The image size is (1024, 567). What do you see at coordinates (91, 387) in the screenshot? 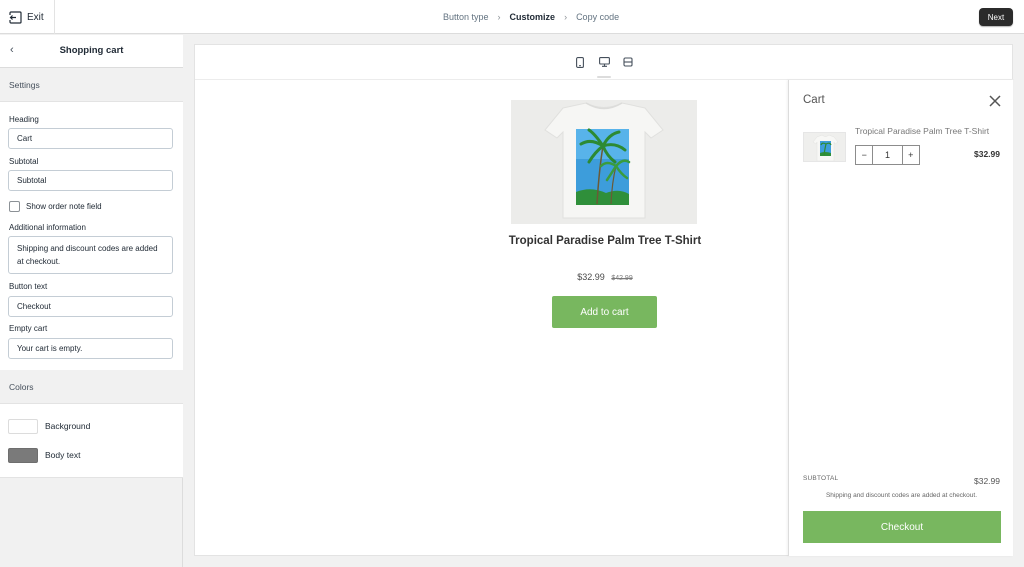
I see `colors-section-header: Colors` at bounding box center [91, 387].